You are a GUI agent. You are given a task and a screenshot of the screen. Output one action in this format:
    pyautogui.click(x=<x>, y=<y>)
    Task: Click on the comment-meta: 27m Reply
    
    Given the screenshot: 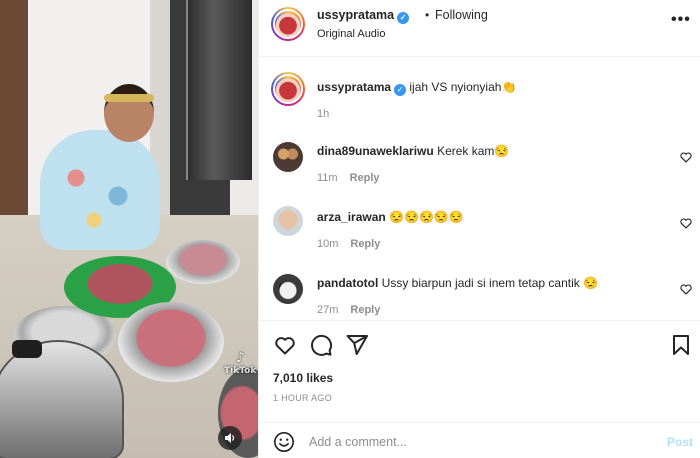 What is the action you would take?
    pyautogui.click(x=348, y=310)
    